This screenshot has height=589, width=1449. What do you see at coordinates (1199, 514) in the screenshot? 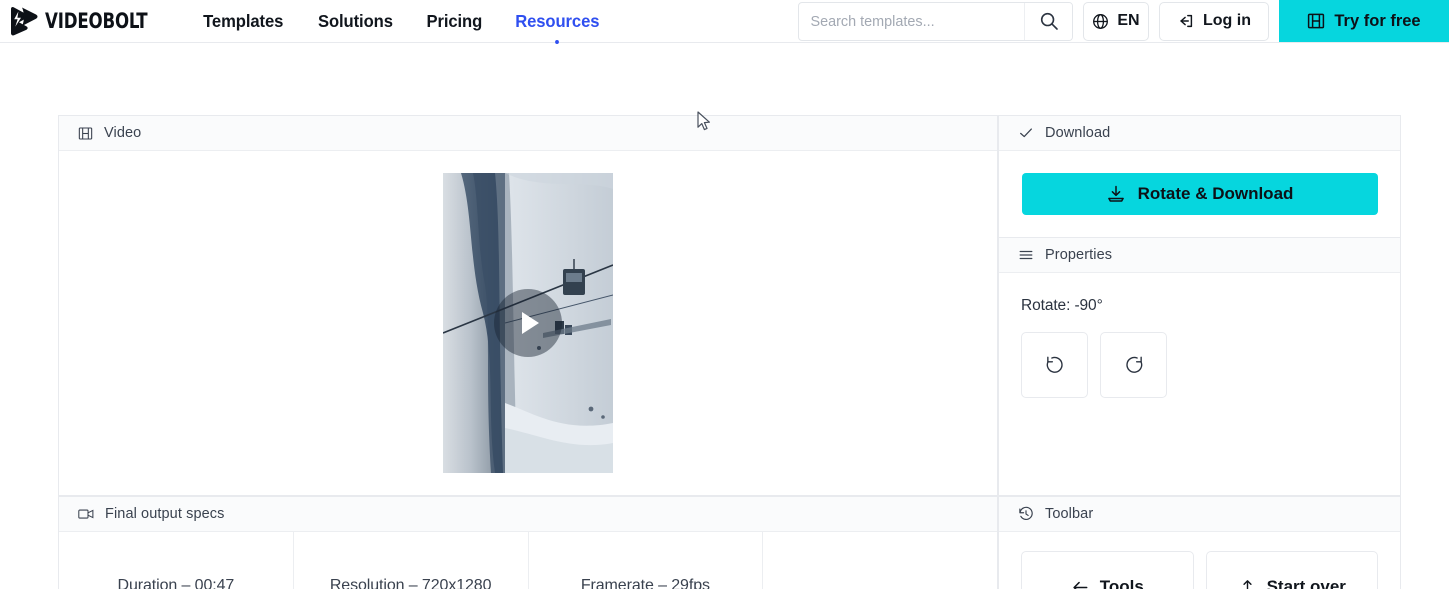
I see `toolbar-panel-header: Toolbar` at bounding box center [1199, 514].